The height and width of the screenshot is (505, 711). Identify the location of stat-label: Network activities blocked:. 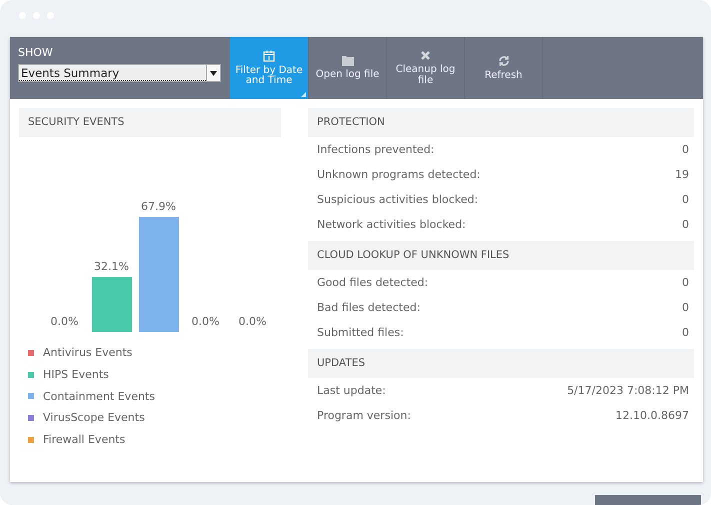
(391, 224).